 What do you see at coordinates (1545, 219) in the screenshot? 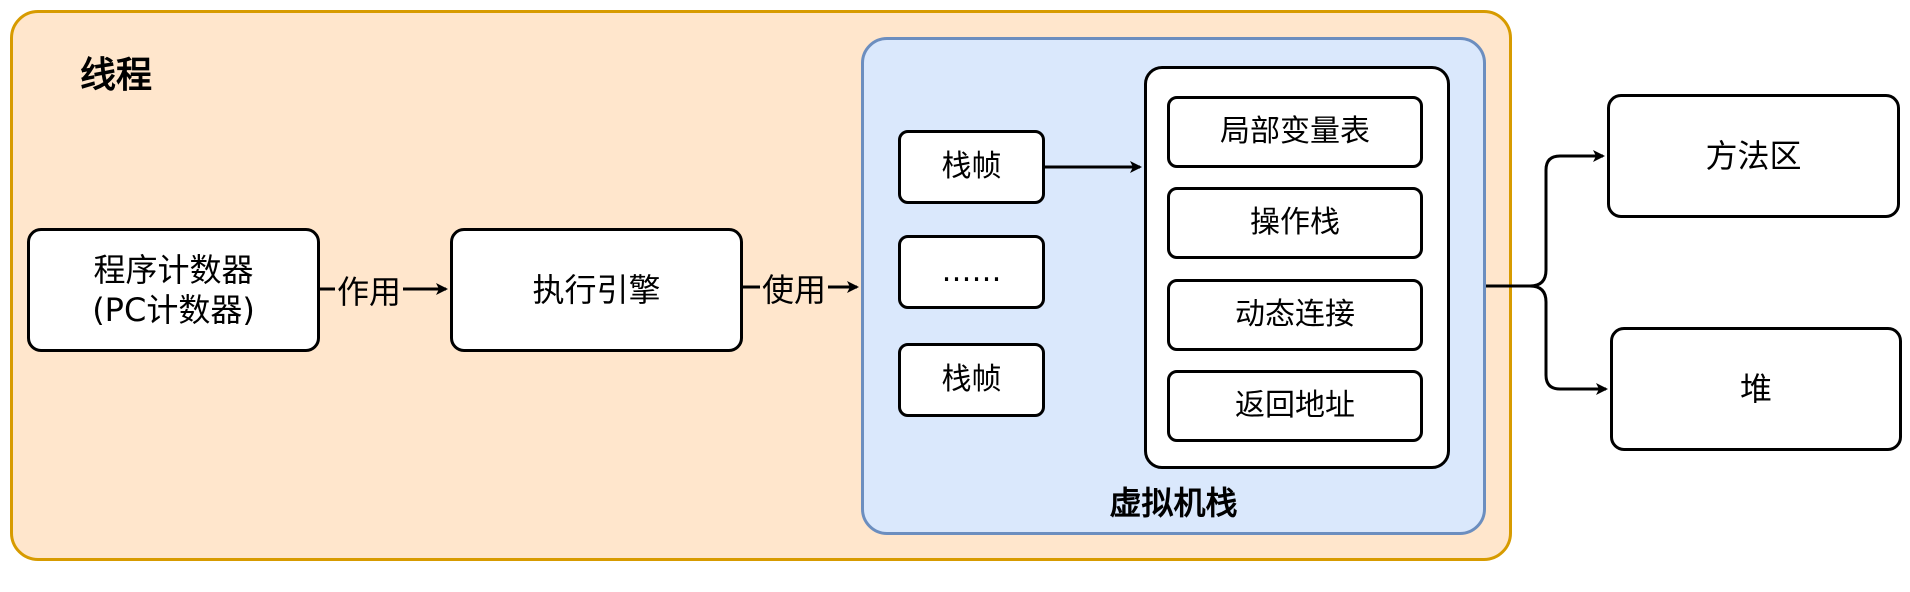
I see `edge-stack-to-method-area` at bounding box center [1545, 219].